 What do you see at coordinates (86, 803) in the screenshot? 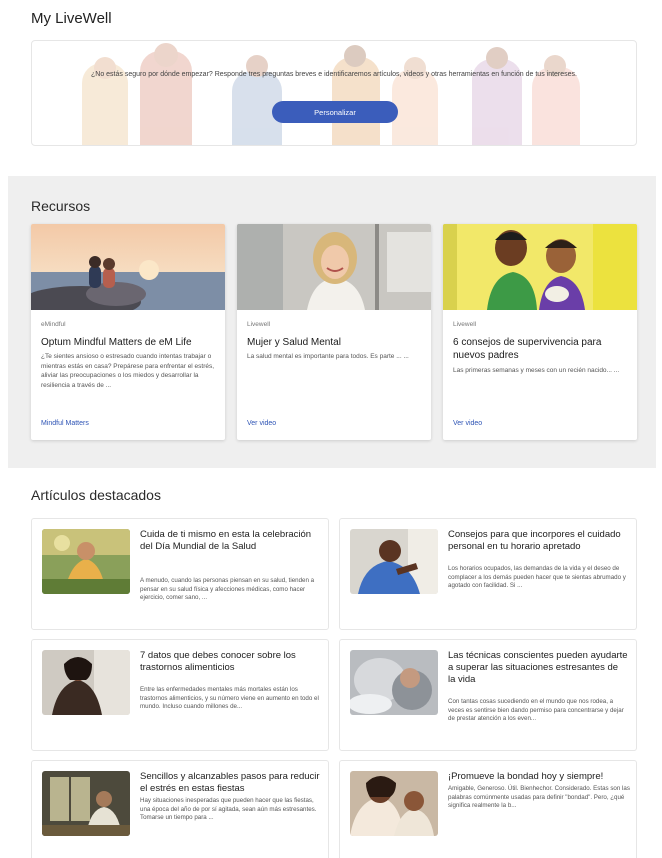
I see `woman-by-window-image` at bounding box center [86, 803].